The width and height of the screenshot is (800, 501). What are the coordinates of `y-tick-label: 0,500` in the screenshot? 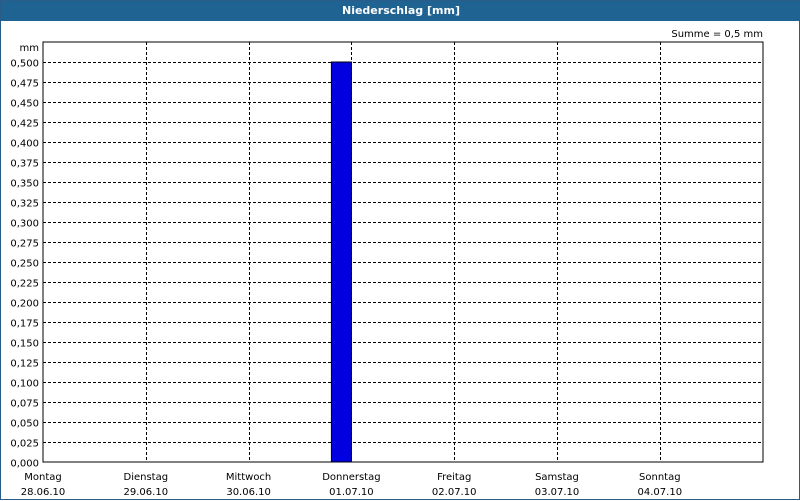 It's located at (24, 64).